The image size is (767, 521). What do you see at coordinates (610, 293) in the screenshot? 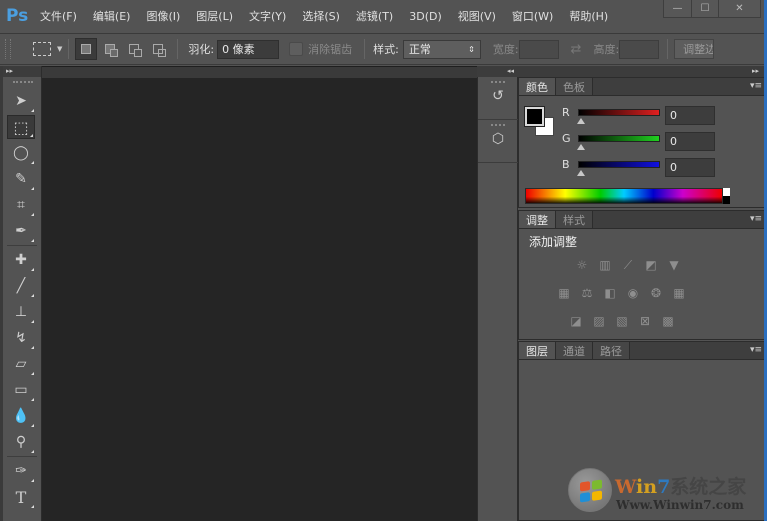
I see `black-white-icon: ◧` at bounding box center [610, 293].